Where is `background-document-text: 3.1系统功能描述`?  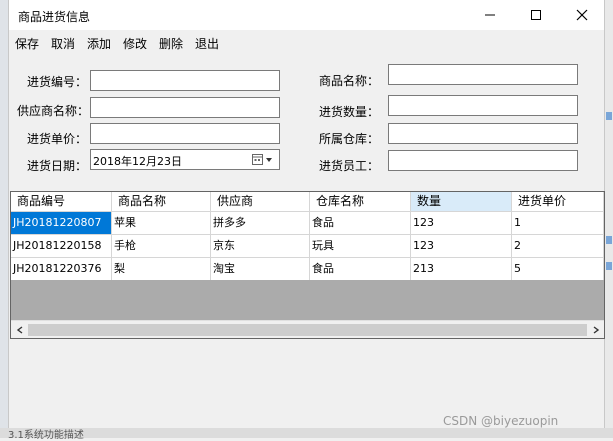
background-document-text: 3.1系统功能描述 is located at coordinates (46, 435).